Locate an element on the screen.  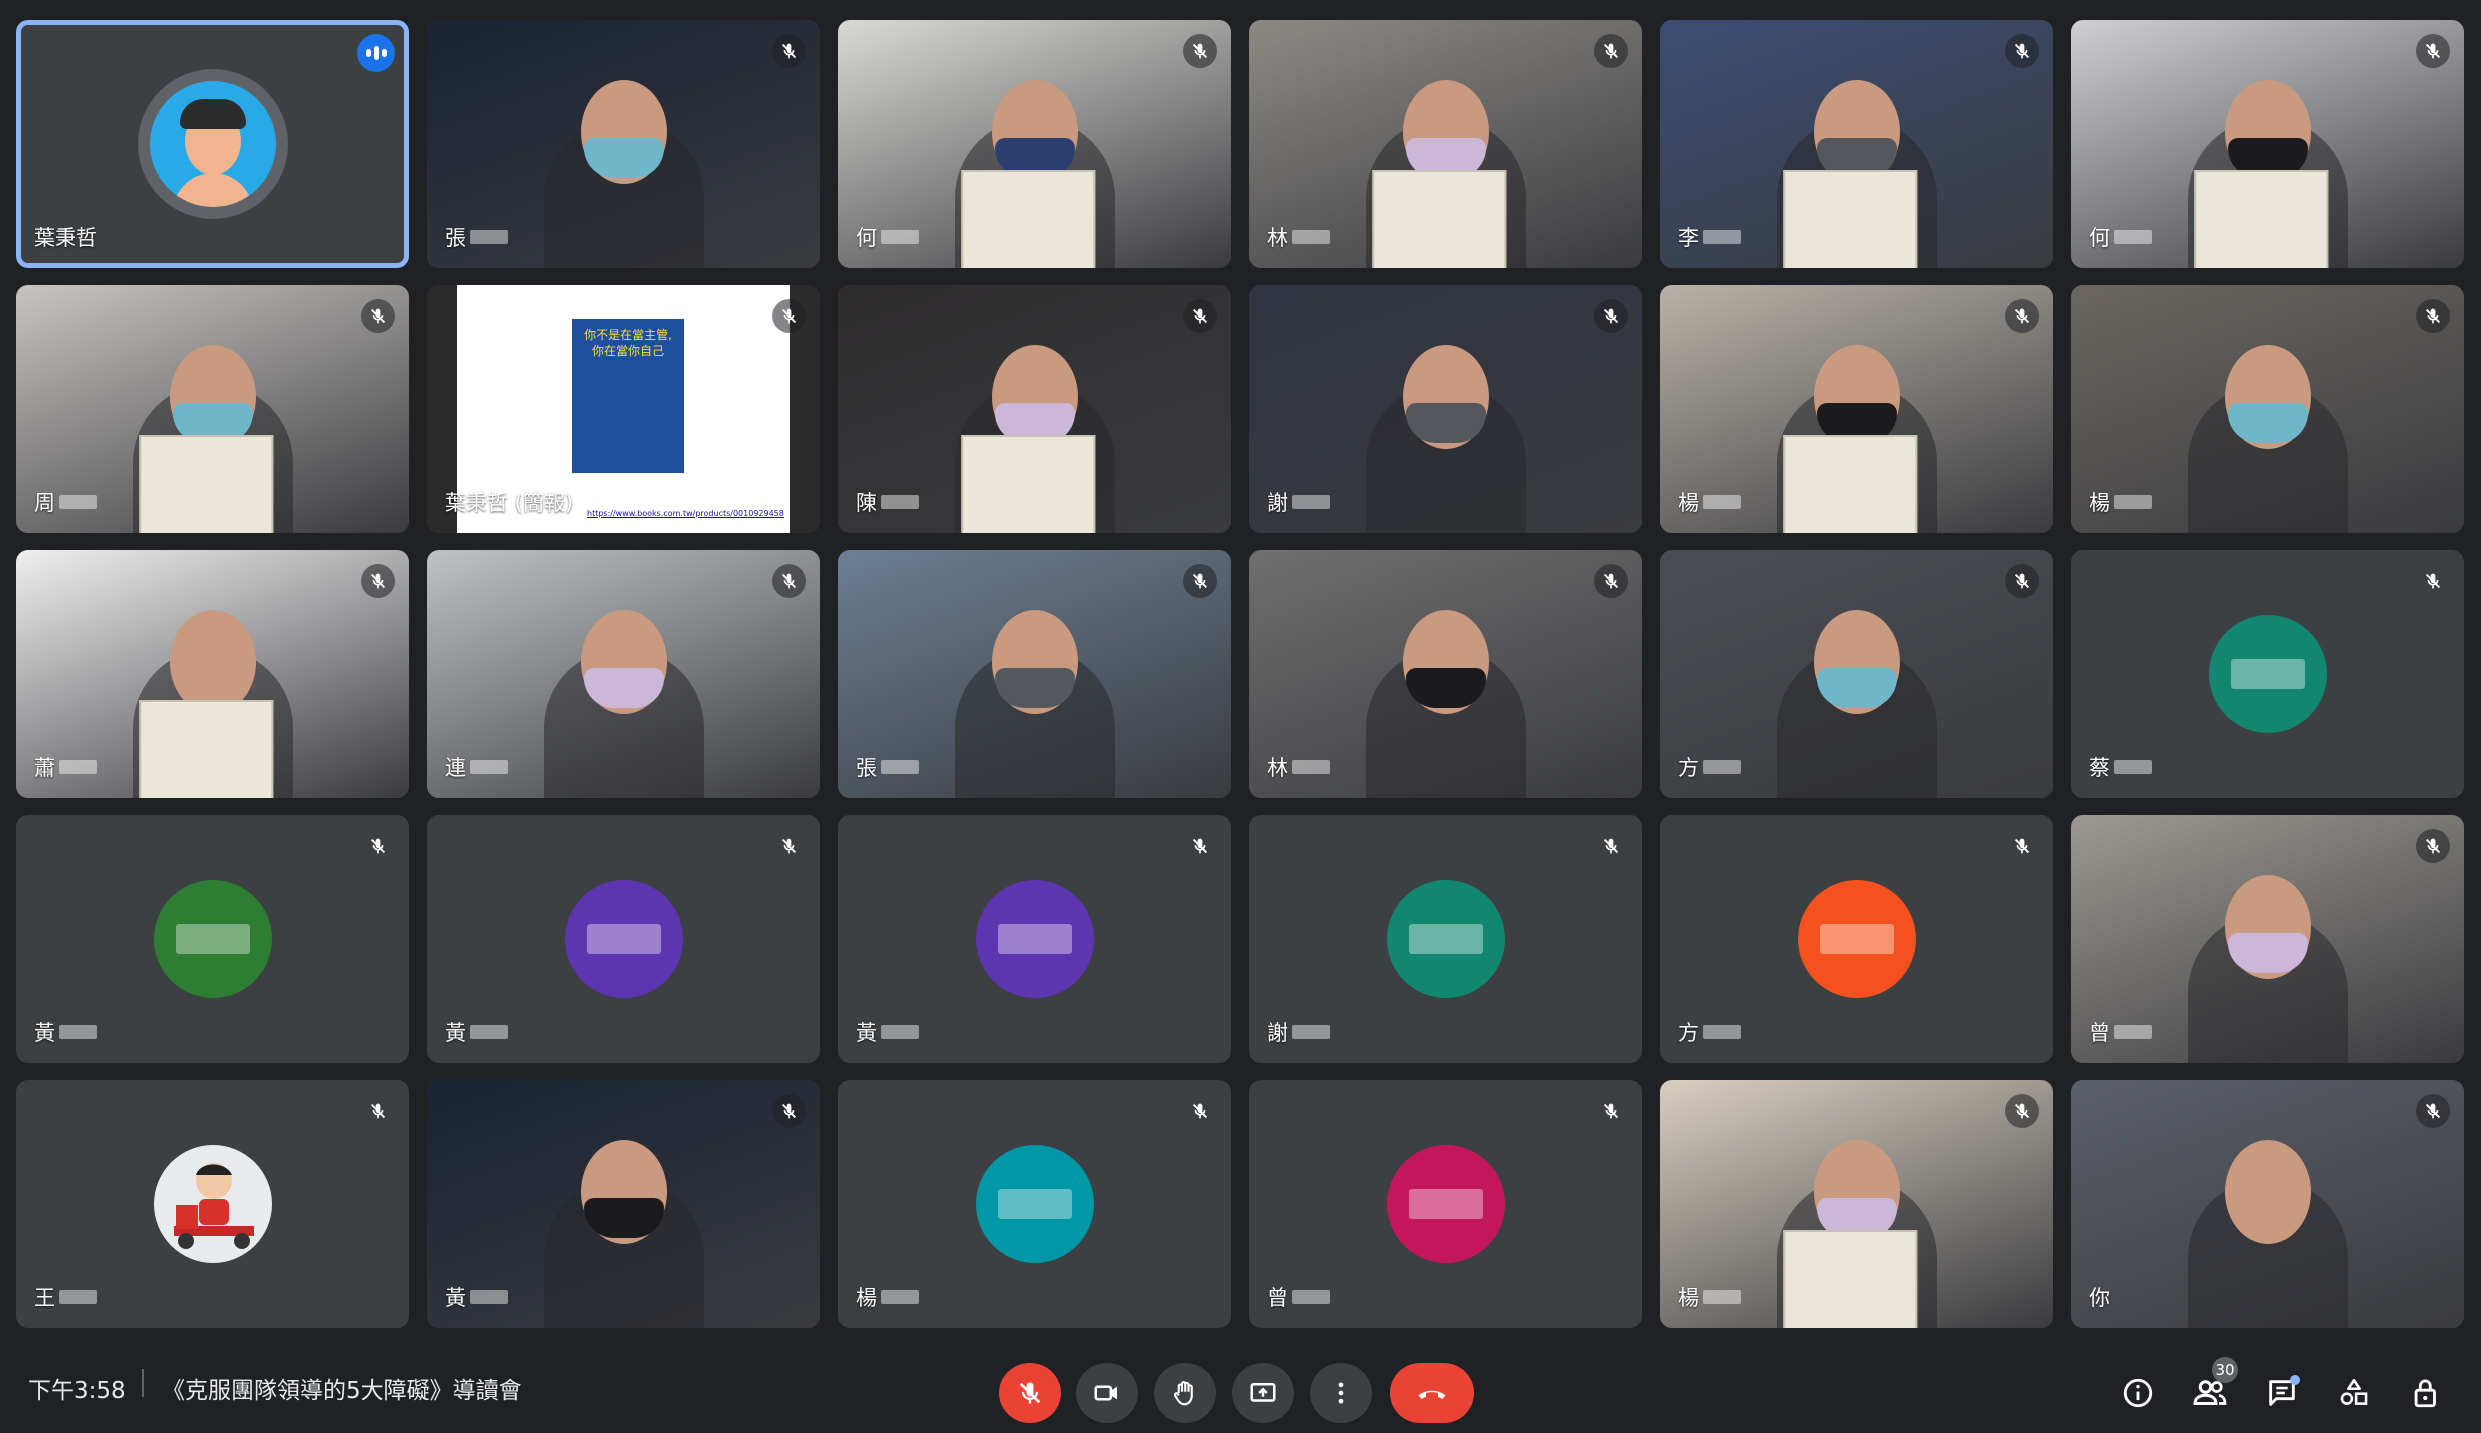
participant-face is located at coordinates (2267, 1192).